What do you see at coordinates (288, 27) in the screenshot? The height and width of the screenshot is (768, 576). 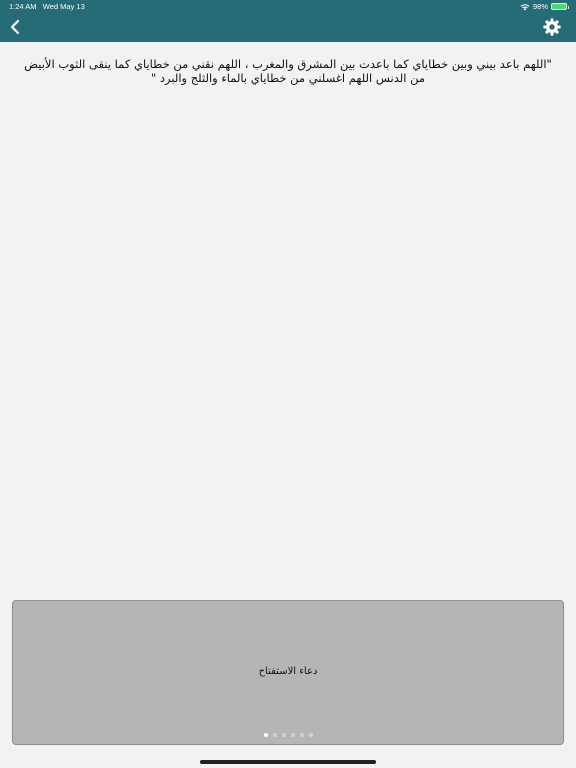 I see `navigation-bar` at bounding box center [288, 27].